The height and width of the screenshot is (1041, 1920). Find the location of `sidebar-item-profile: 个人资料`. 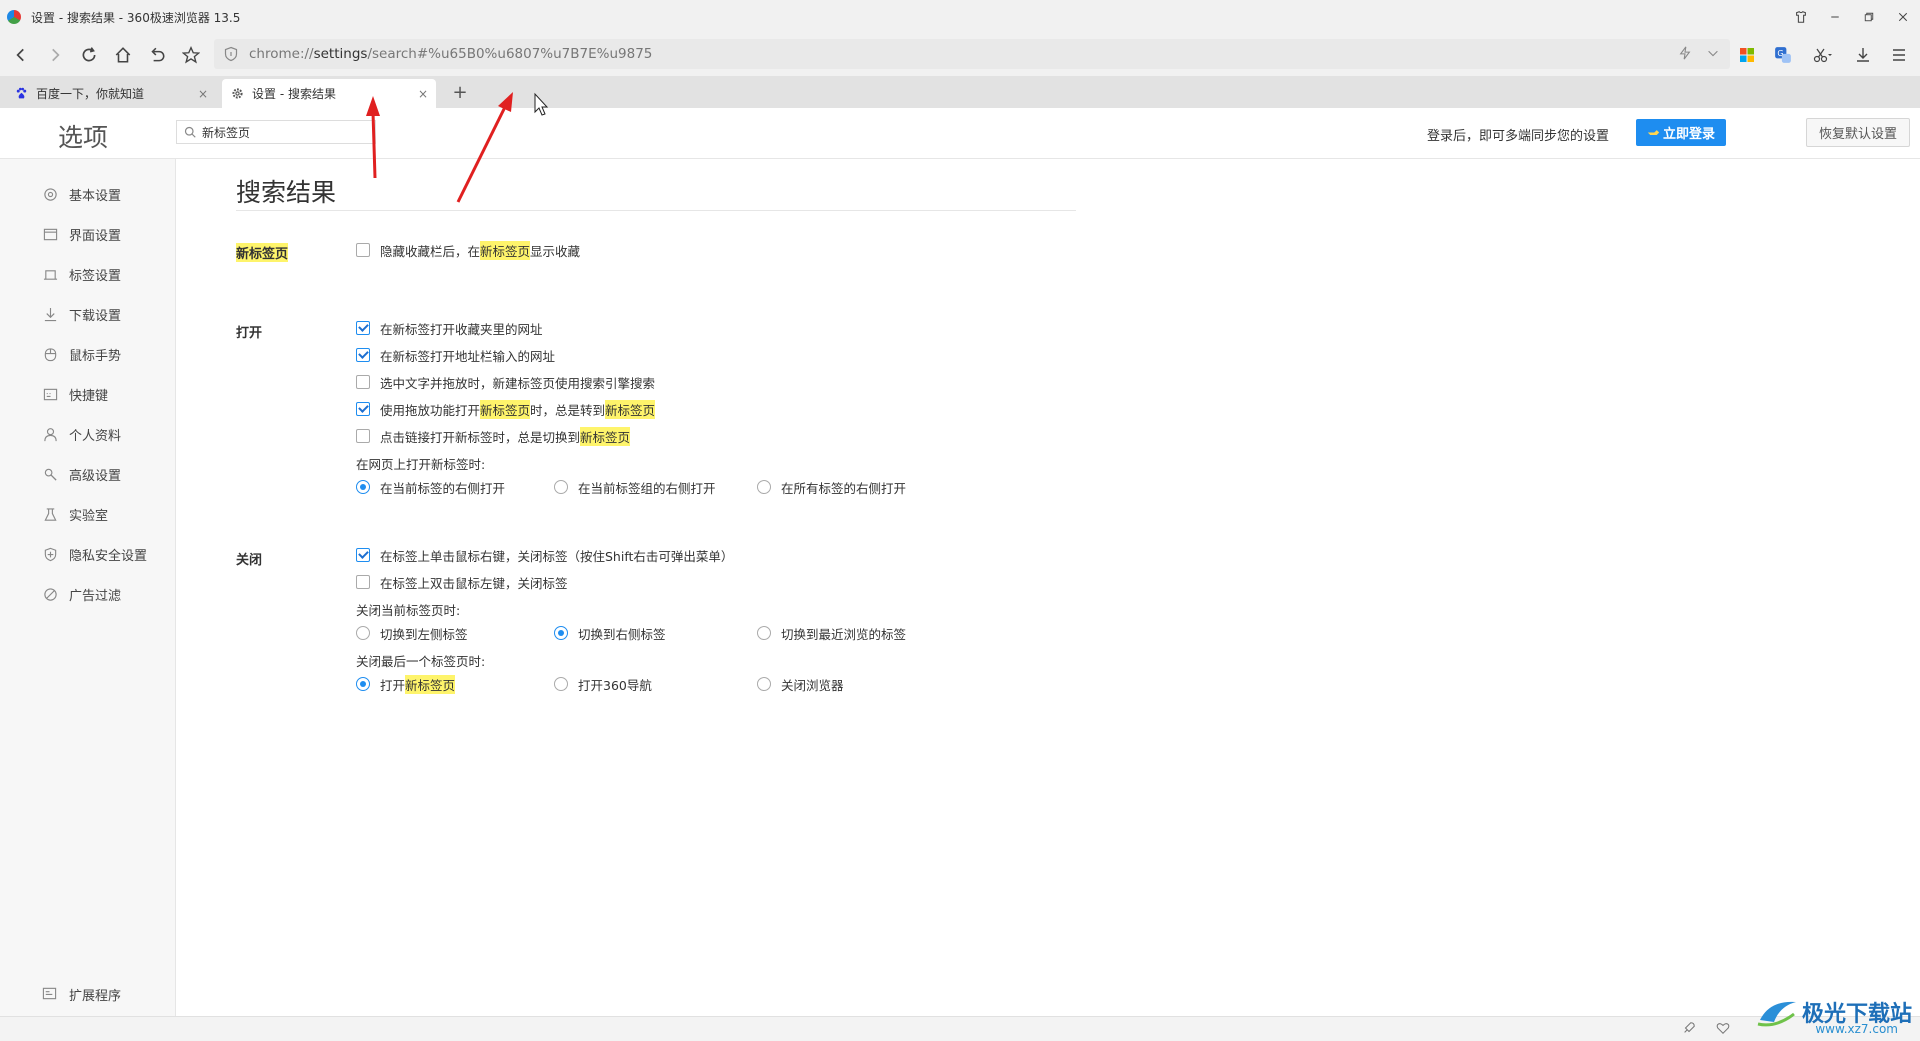

sidebar-item-profile: 个人资料 is located at coordinates (81, 434).